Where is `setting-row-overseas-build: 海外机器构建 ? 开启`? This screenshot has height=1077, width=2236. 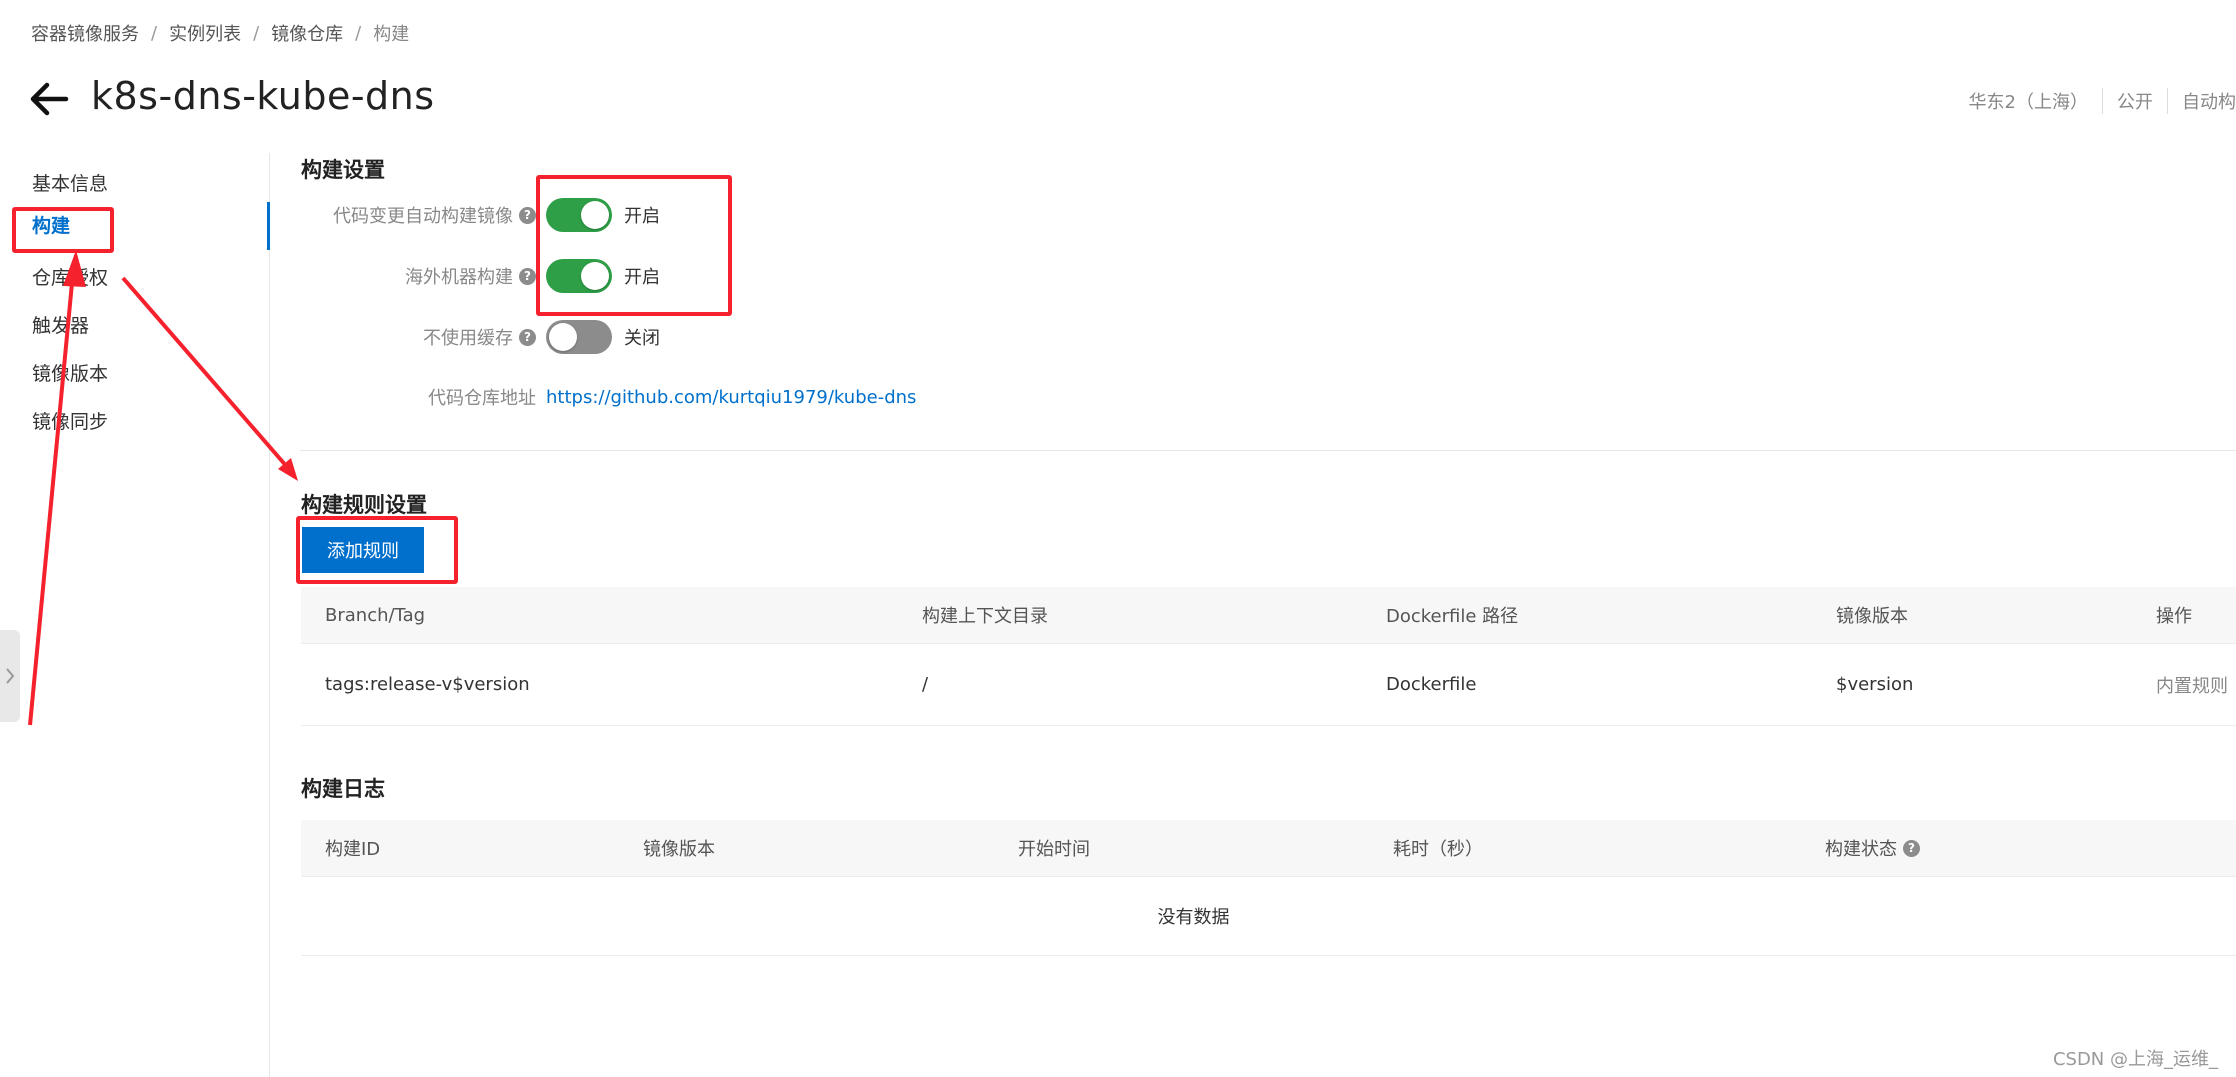
setting-row-overseas-build: 海外机器构建 ? 开启 is located at coordinates (480, 276).